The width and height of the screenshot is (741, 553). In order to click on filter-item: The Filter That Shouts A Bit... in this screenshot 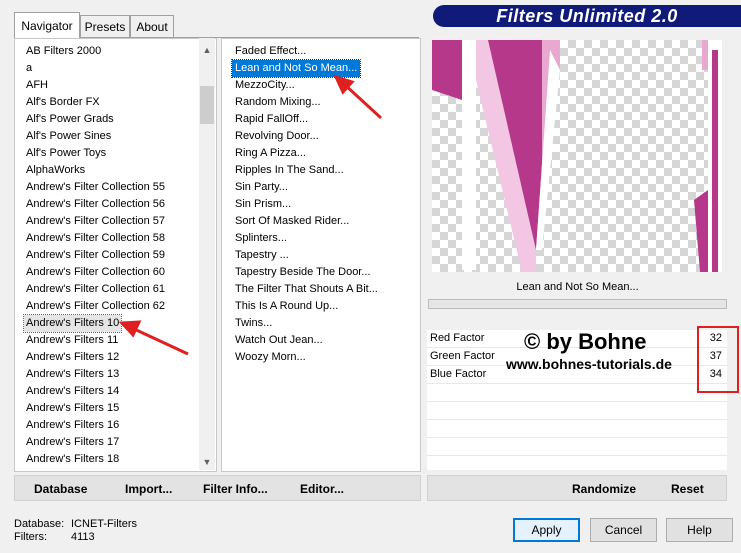, I will do `click(306, 289)`.